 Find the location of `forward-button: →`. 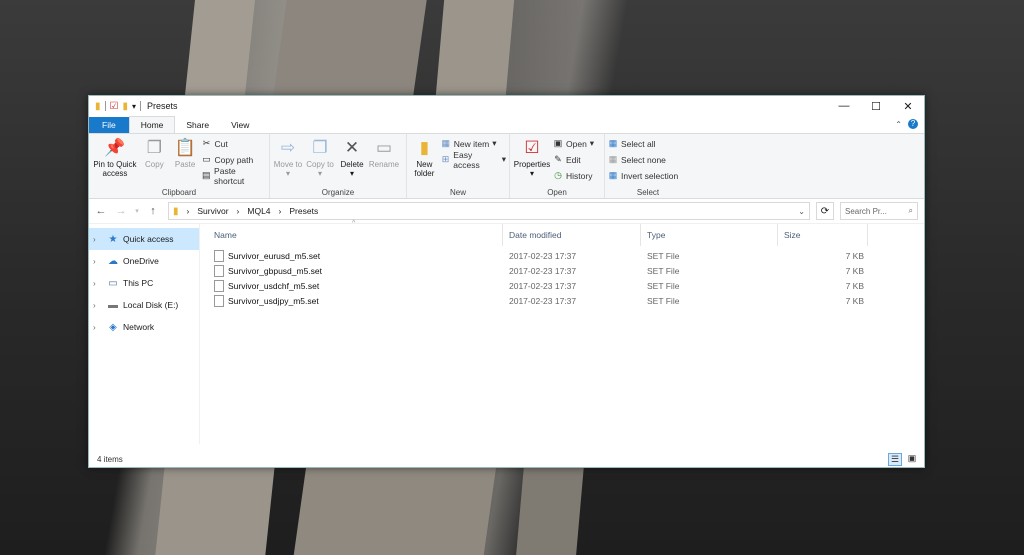

forward-button: → is located at coordinates (121, 211).